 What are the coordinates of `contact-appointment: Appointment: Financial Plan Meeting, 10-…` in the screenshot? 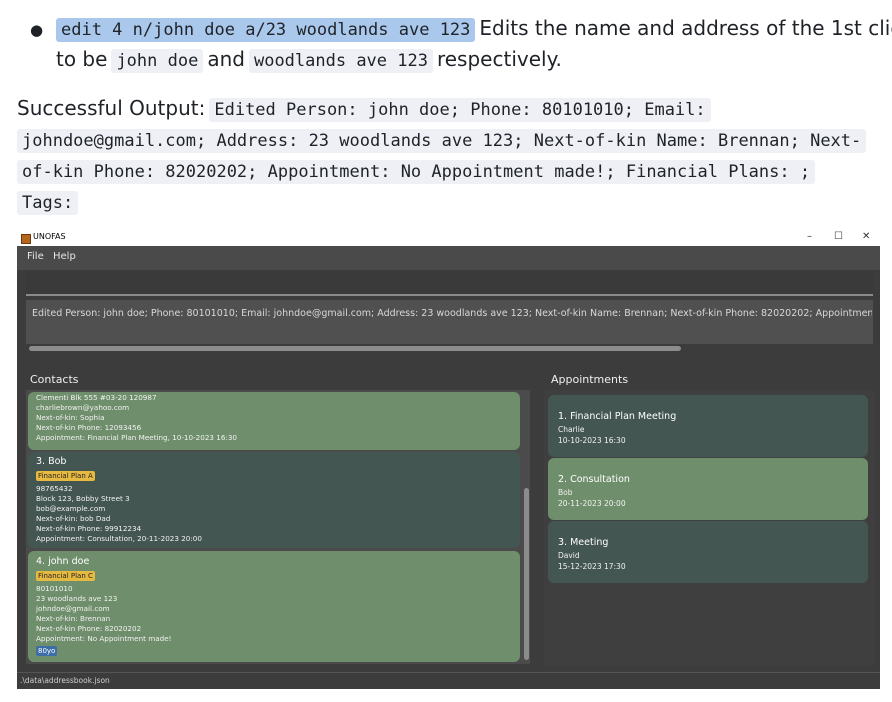 It's located at (136, 437).